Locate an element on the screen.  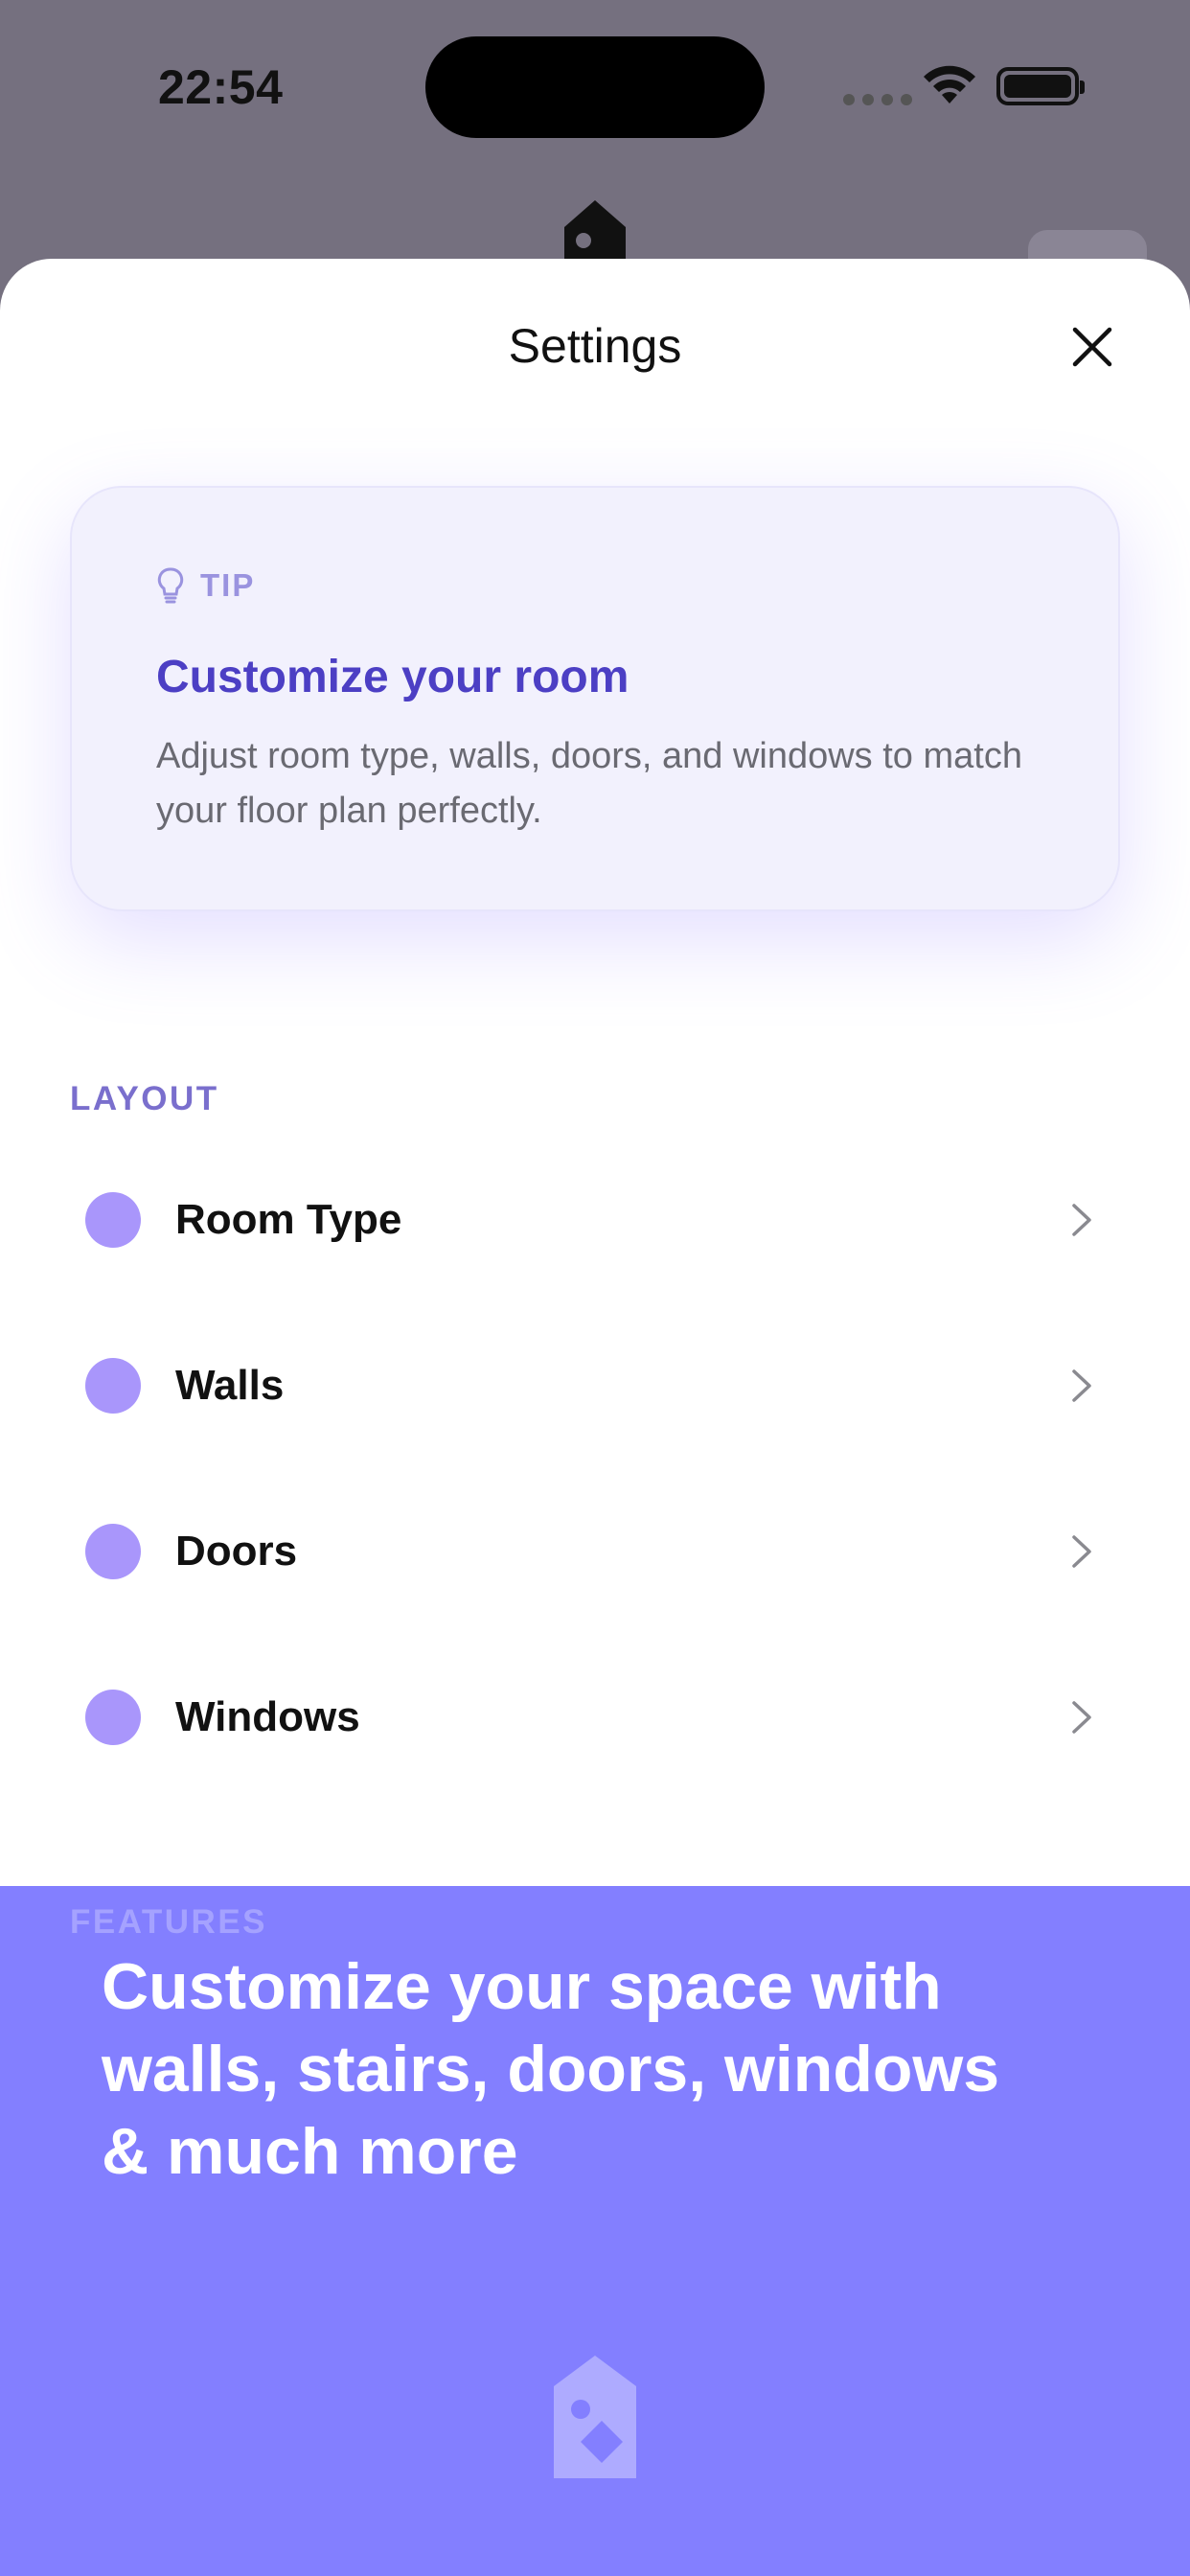
list-item-windows: Windows is located at coordinates (595, 1717).